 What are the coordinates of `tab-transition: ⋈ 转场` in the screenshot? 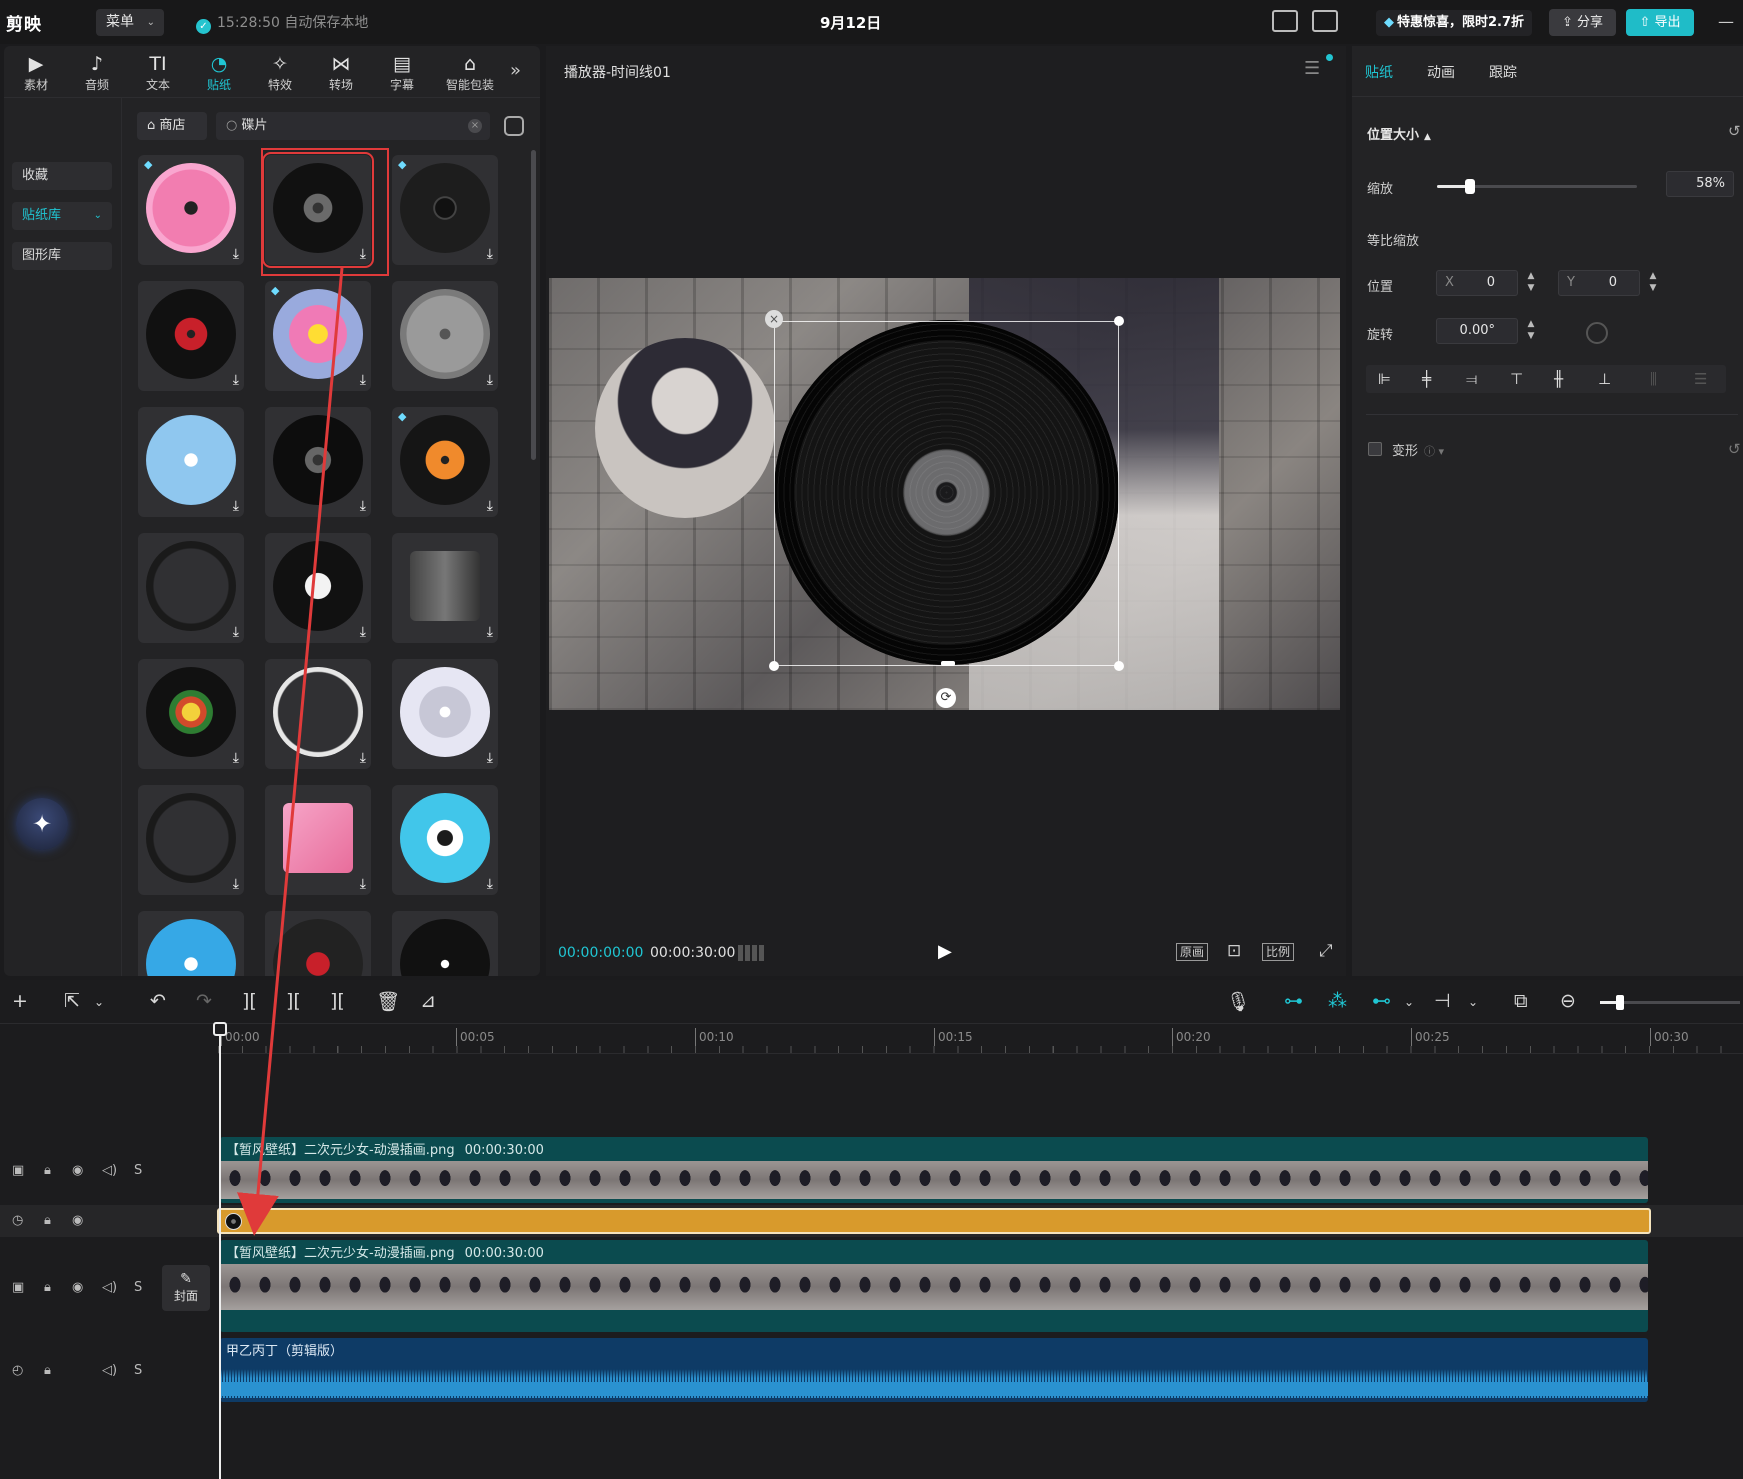 It's located at (341, 72).